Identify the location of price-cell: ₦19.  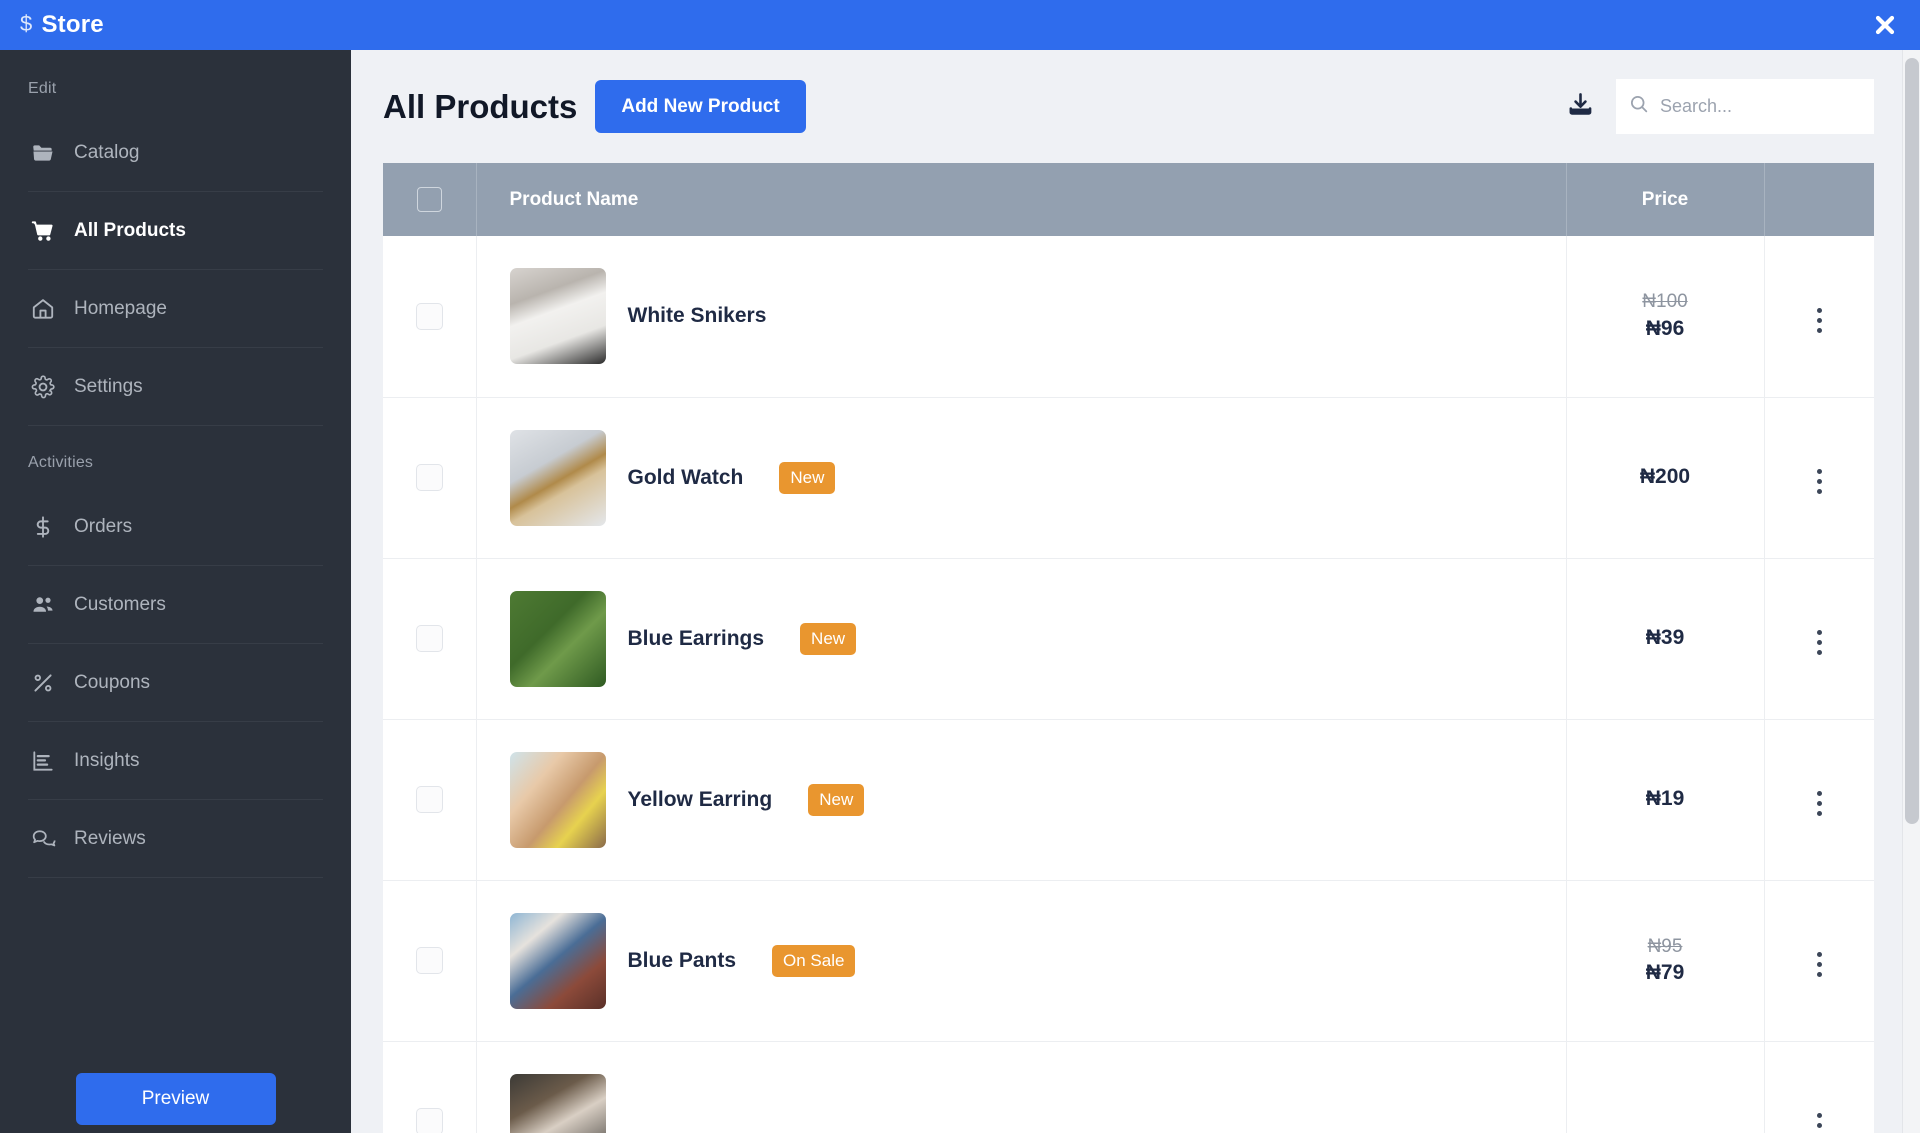
(1665, 800).